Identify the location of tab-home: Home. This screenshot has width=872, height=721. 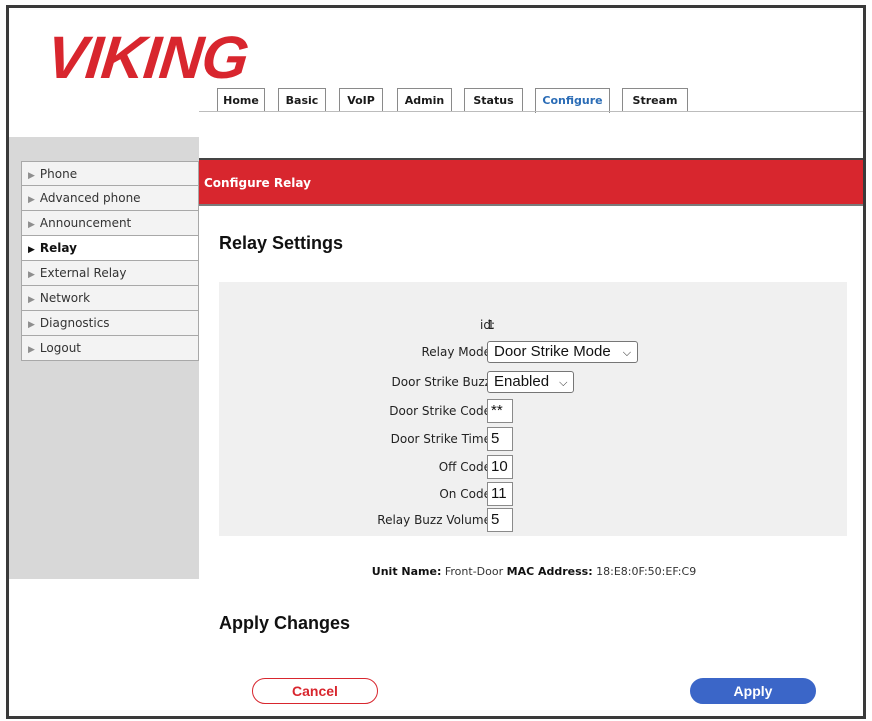
(241, 100).